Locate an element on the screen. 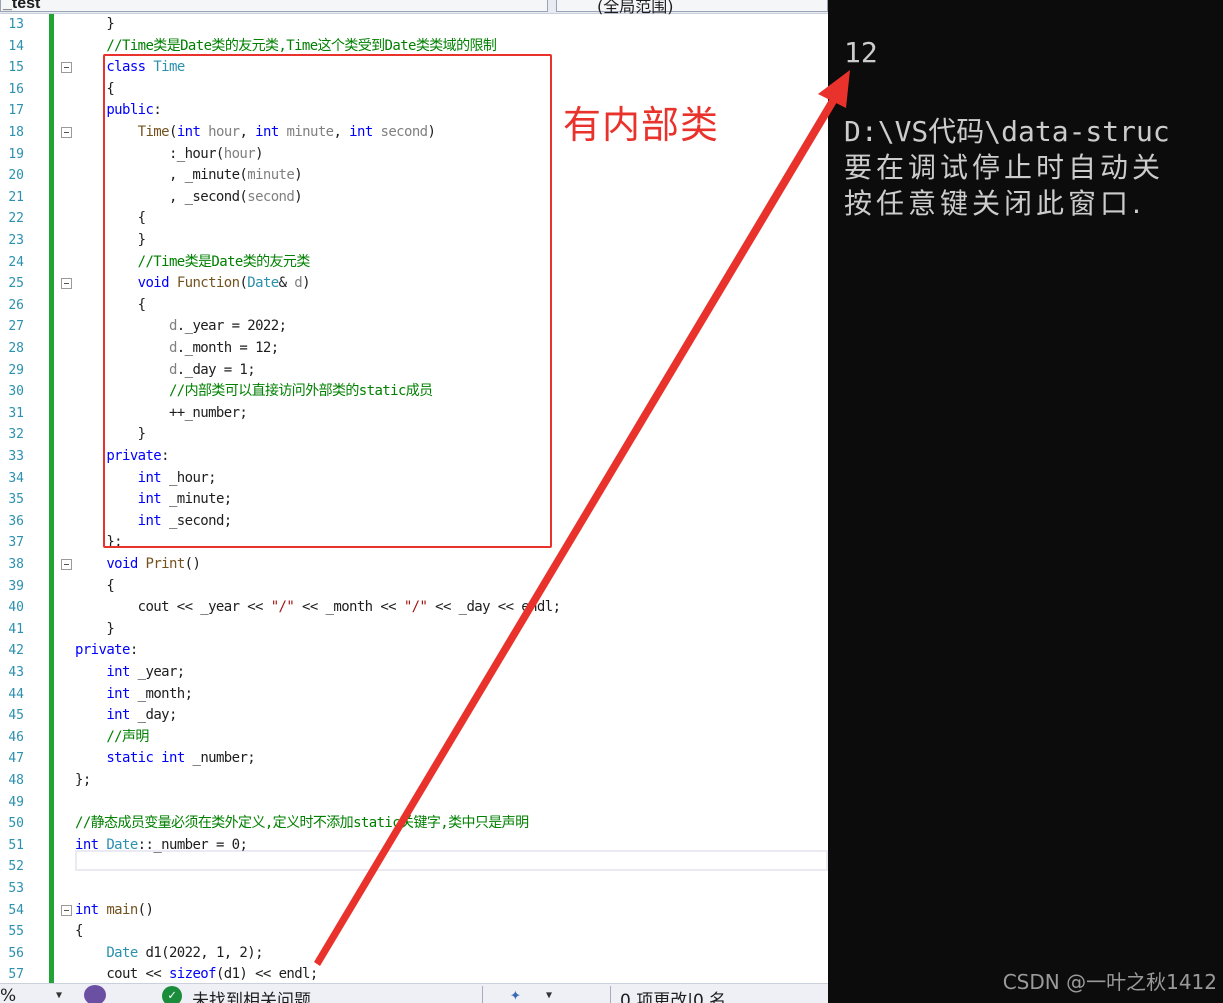 This screenshot has width=1223, height=1003. line-number: 56 is located at coordinates (16, 953).